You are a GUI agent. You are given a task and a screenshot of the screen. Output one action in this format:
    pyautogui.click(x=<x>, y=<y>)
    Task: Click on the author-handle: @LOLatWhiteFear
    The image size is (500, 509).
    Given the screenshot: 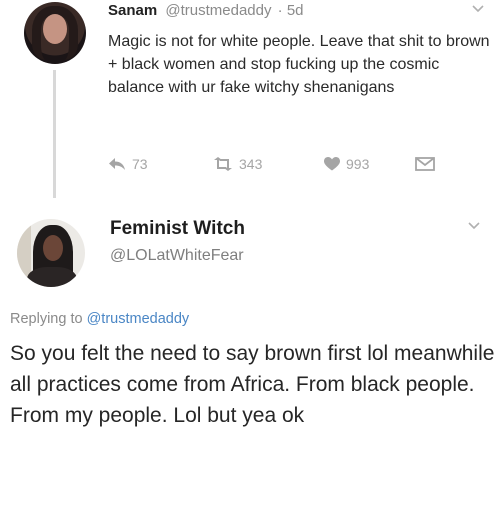 What is the action you would take?
    pyautogui.click(x=177, y=256)
    